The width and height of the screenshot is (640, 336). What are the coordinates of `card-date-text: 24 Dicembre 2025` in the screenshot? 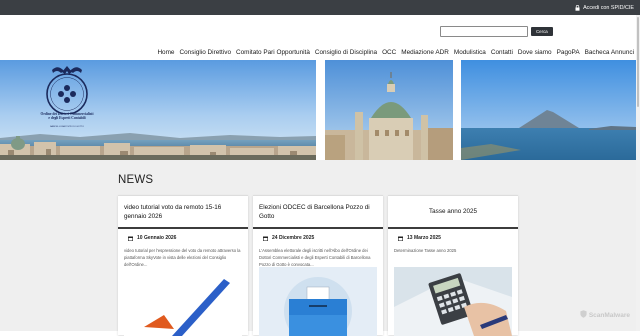 It's located at (293, 238).